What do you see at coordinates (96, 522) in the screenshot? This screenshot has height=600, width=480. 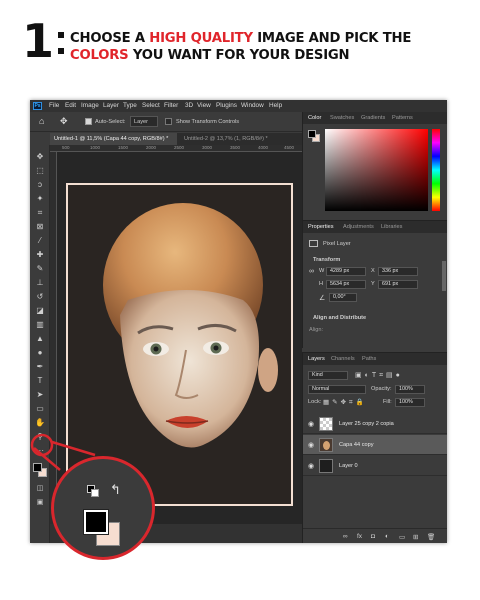 I see `zoomed-foreground-swatch` at bounding box center [96, 522].